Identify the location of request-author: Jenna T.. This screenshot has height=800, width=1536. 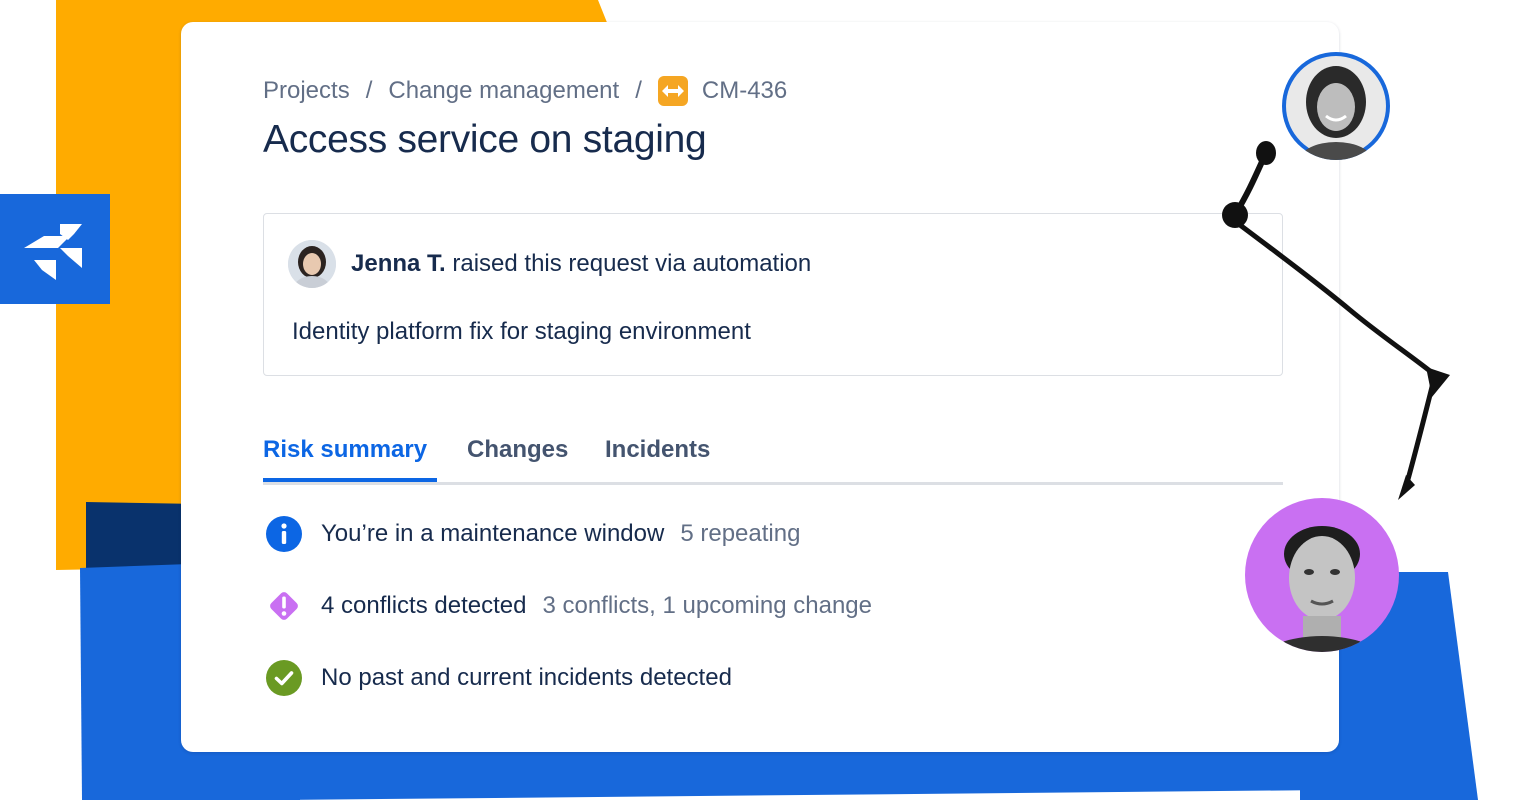
(398, 263).